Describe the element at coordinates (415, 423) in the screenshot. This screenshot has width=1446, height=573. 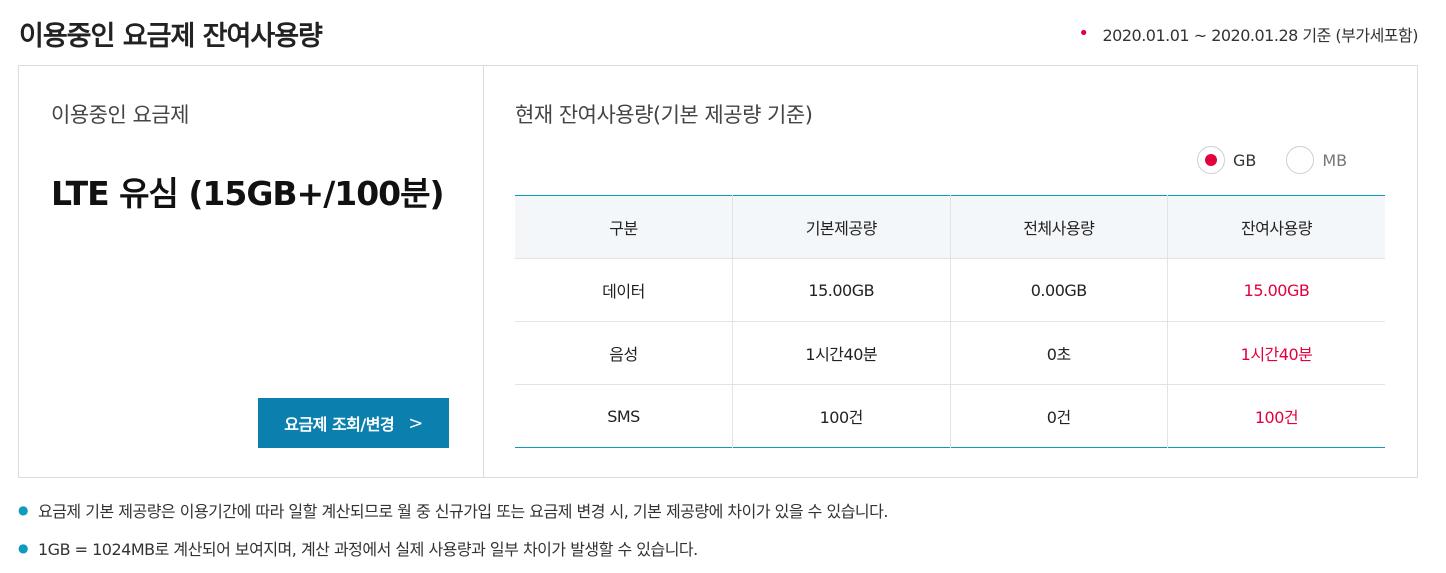
I see `chevron-right-icon: >` at that location.